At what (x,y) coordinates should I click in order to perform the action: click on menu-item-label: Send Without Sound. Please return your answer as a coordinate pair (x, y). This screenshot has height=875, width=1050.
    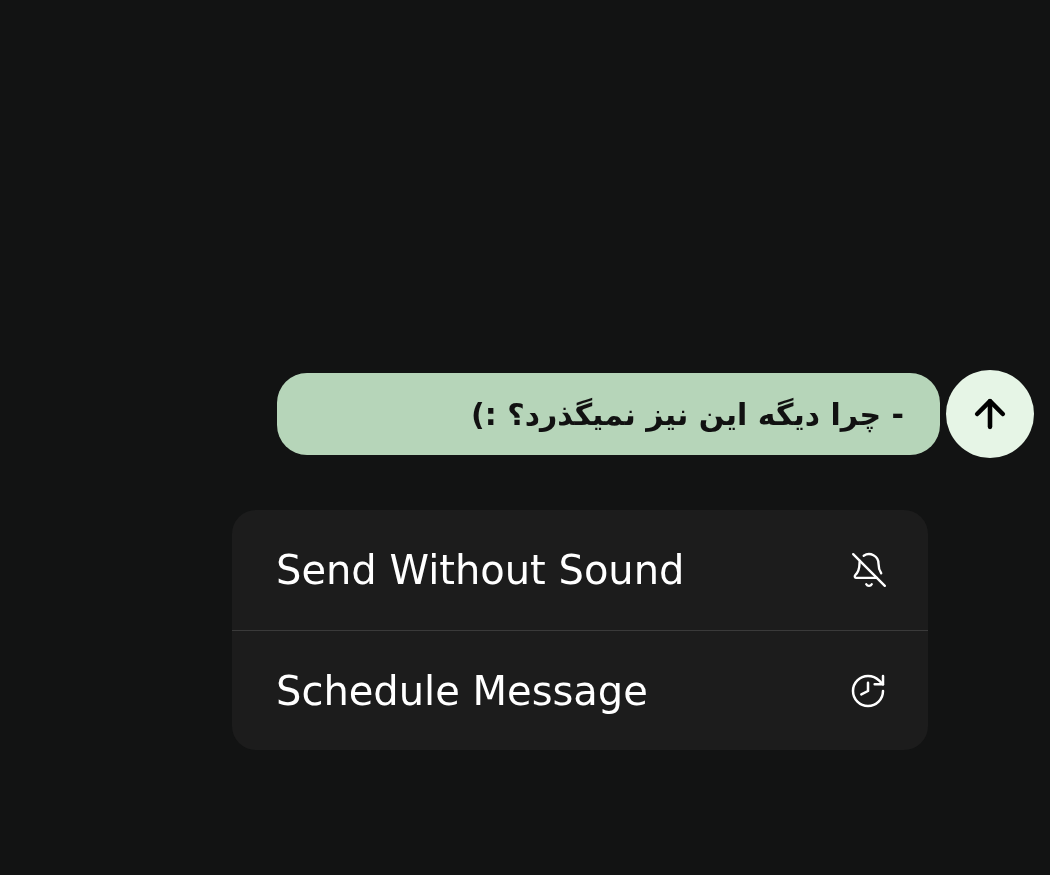
    Looking at the image, I should click on (480, 570).